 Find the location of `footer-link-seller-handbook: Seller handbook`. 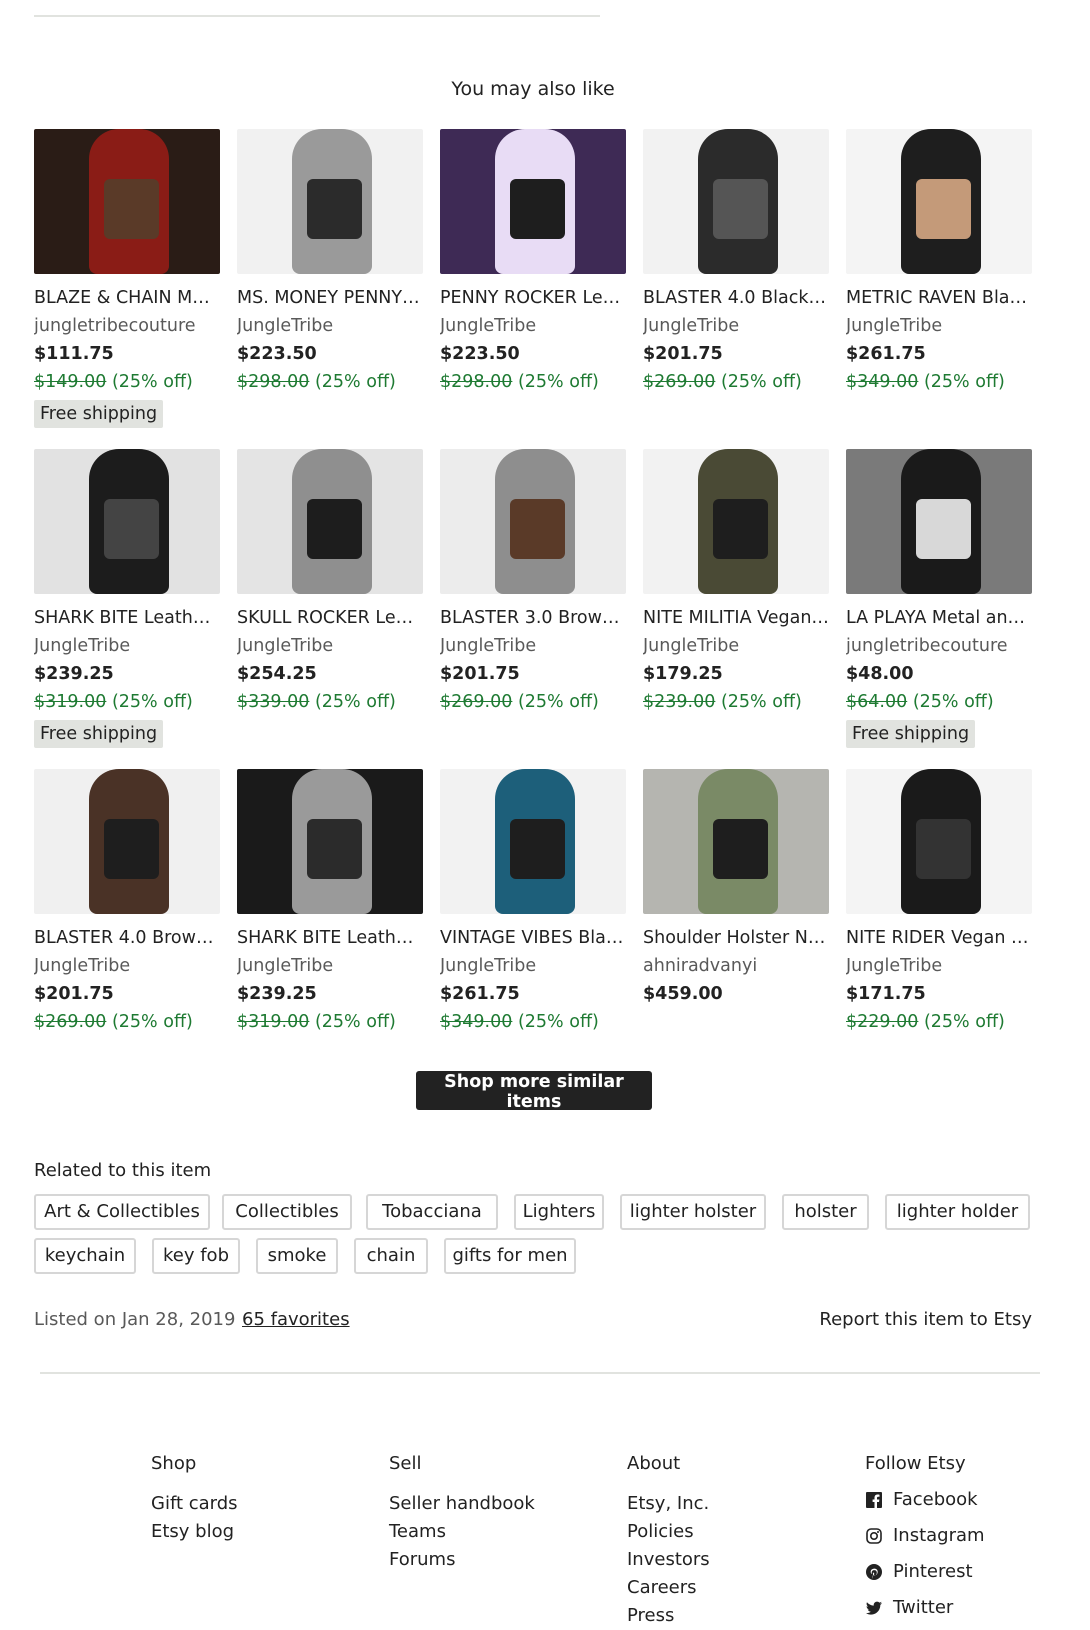

footer-link-seller-handbook: Seller handbook is located at coordinates (462, 1504).